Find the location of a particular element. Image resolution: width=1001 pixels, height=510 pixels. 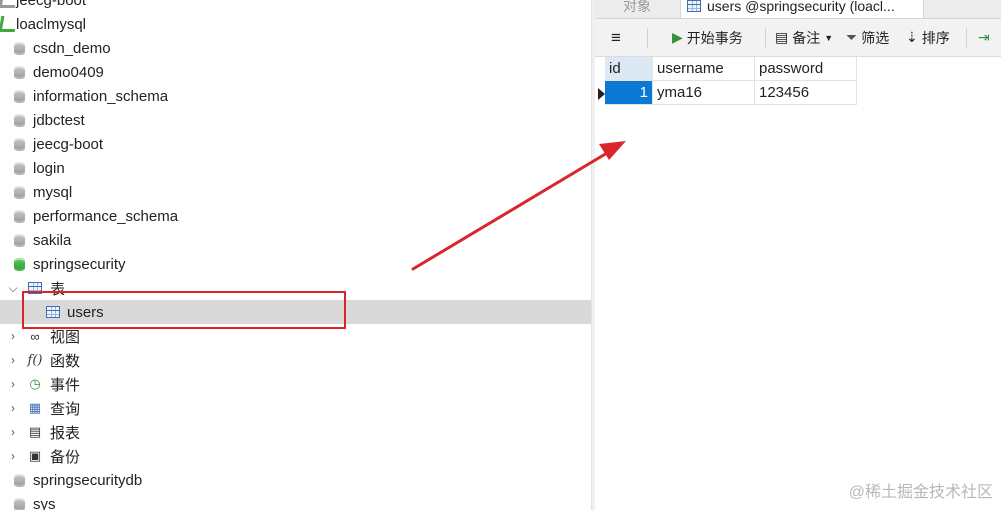

tree-item-springsecurity: springsecurity is located at coordinates (295, 264).